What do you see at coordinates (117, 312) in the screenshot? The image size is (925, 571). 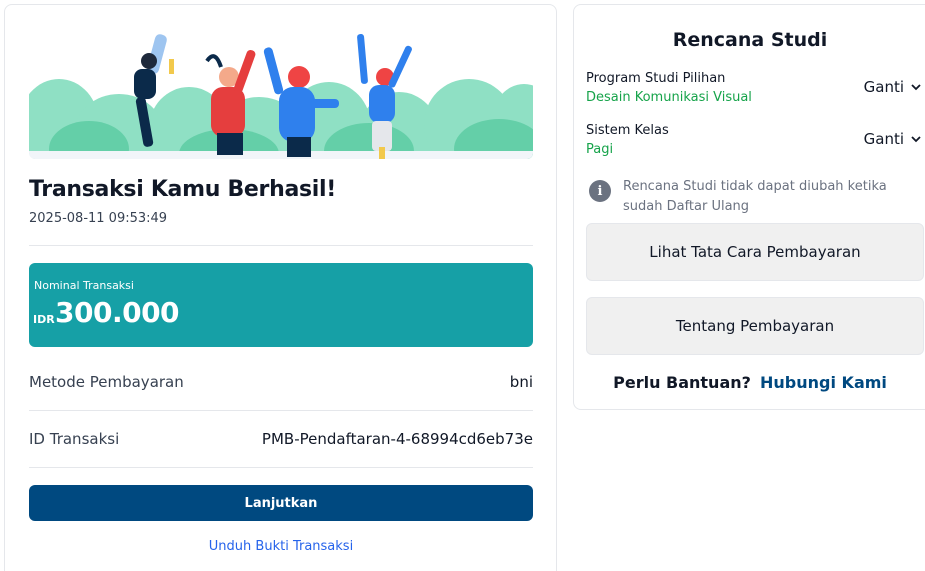 I see `amount-value: 300.000` at bounding box center [117, 312].